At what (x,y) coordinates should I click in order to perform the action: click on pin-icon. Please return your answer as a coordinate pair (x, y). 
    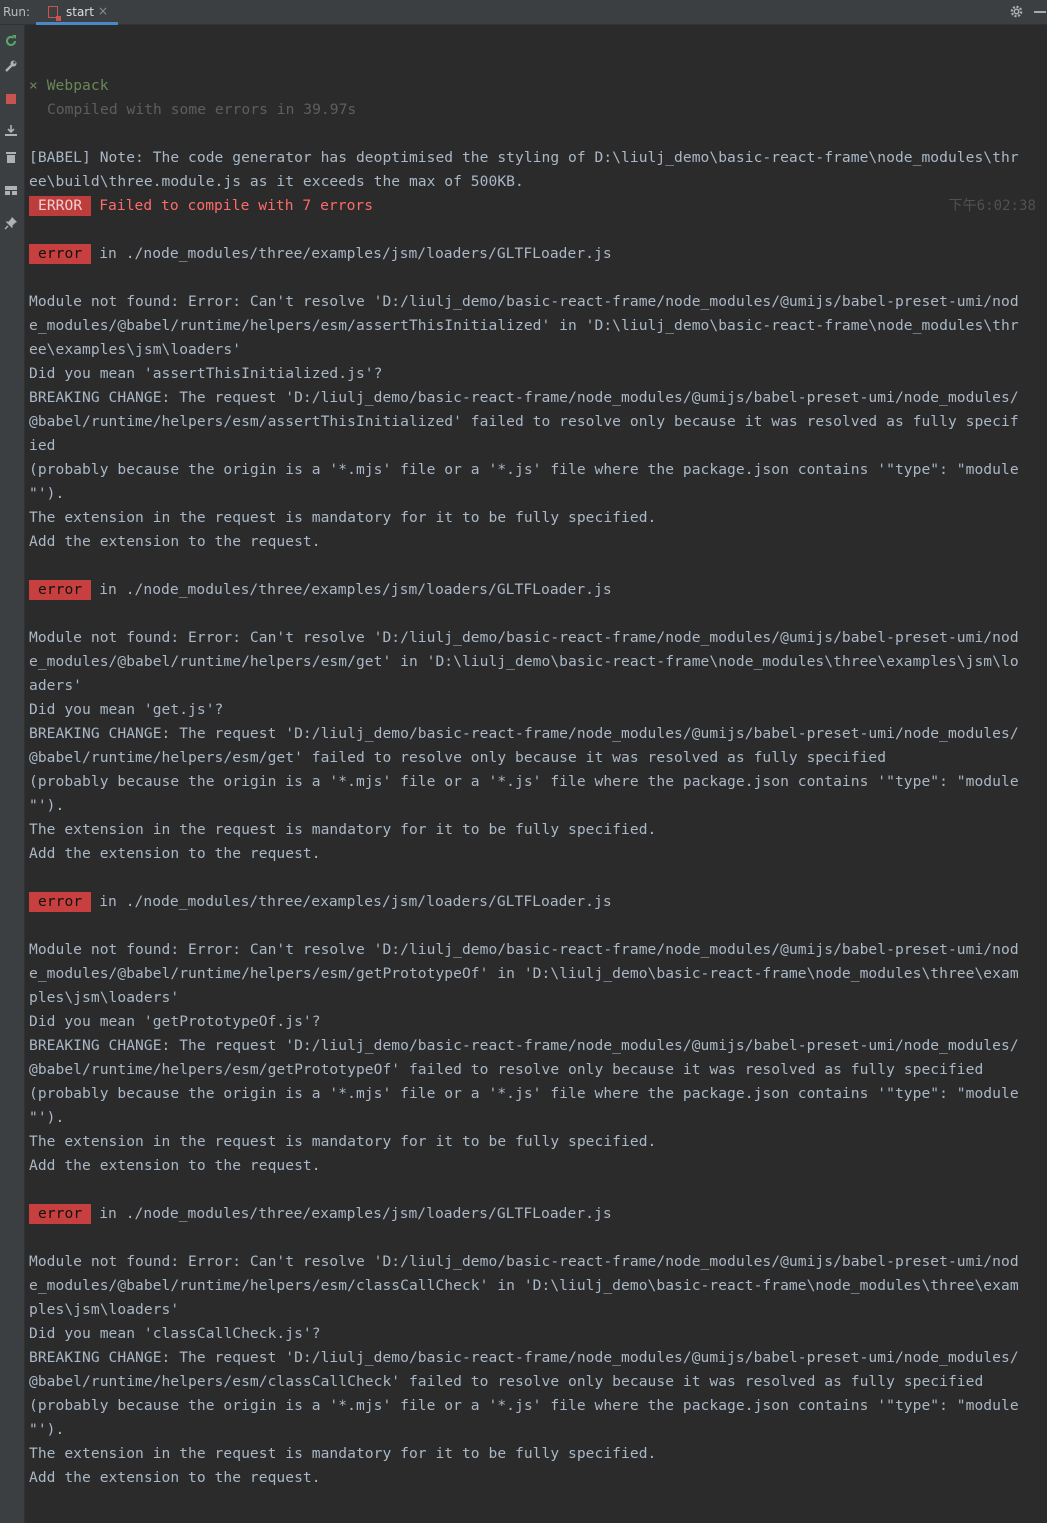
    Looking at the image, I should click on (11, 223).